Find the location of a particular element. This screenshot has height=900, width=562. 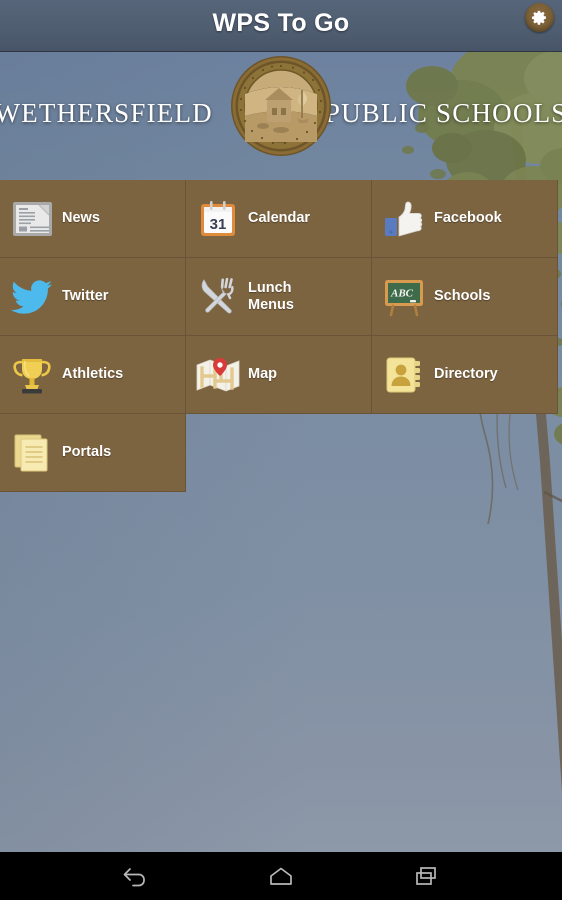

tile-map: Map is located at coordinates (279, 375).